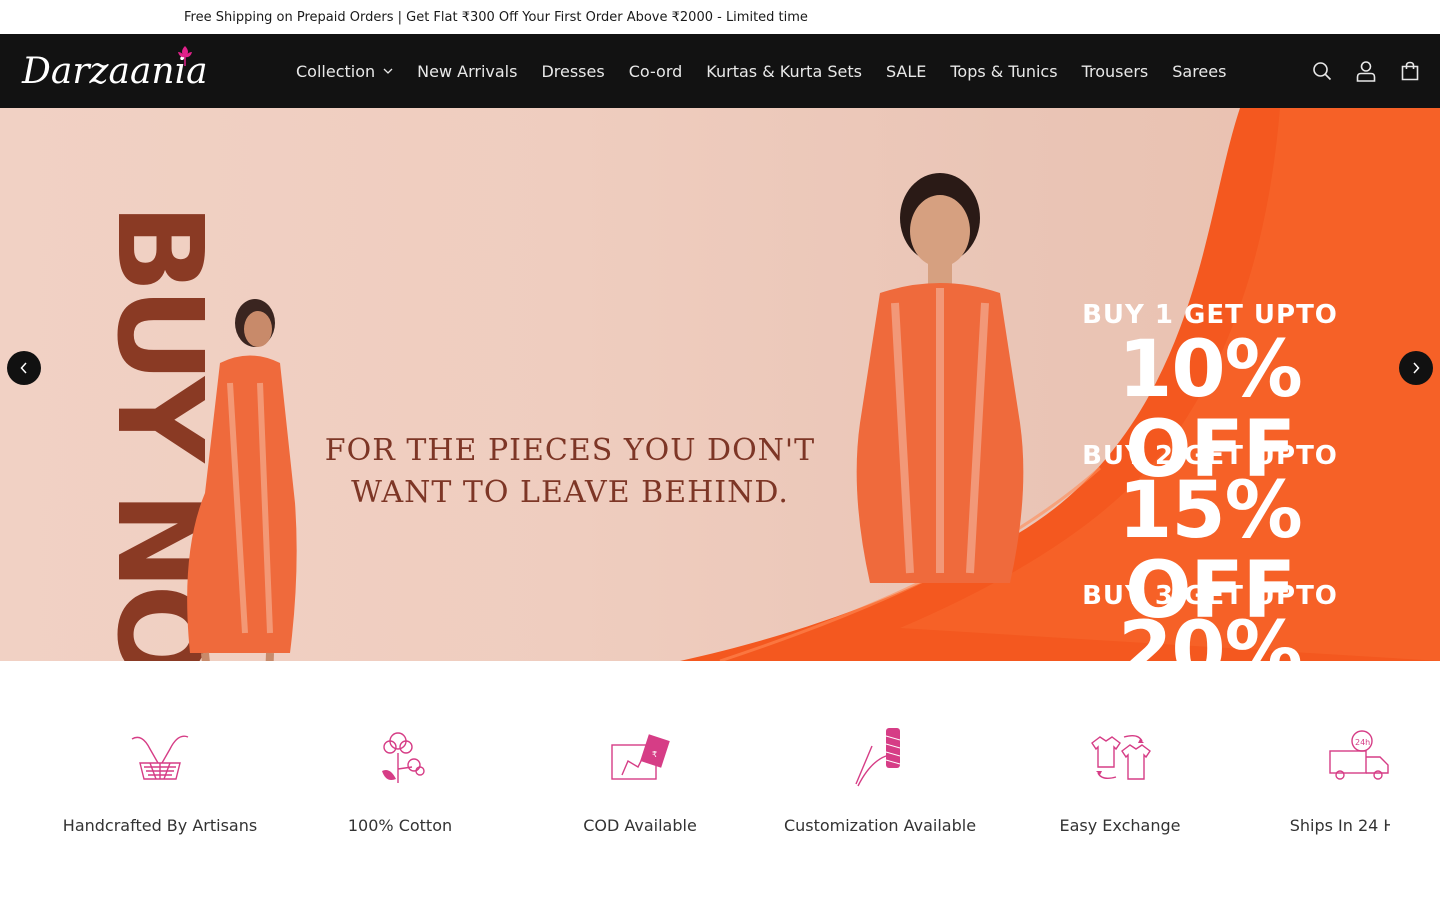 The image size is (1440, 900). I want to click on nav-item-label: Tops & Tunics, so click(1004, 71).